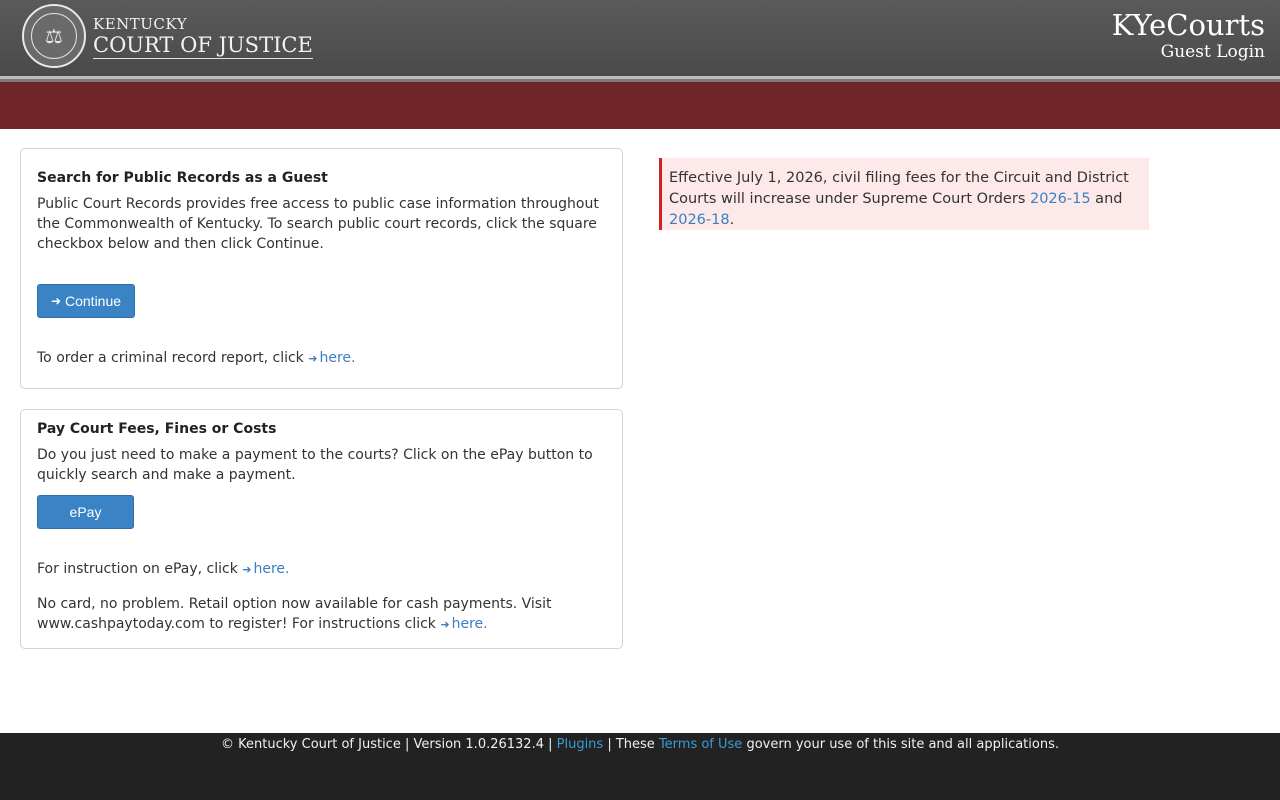 This screenshot has height=800, width=1280. Describe the element at coordinates (699, 220) in the screenshot. I see `order-2026-18-link: 2026-18` at that location.